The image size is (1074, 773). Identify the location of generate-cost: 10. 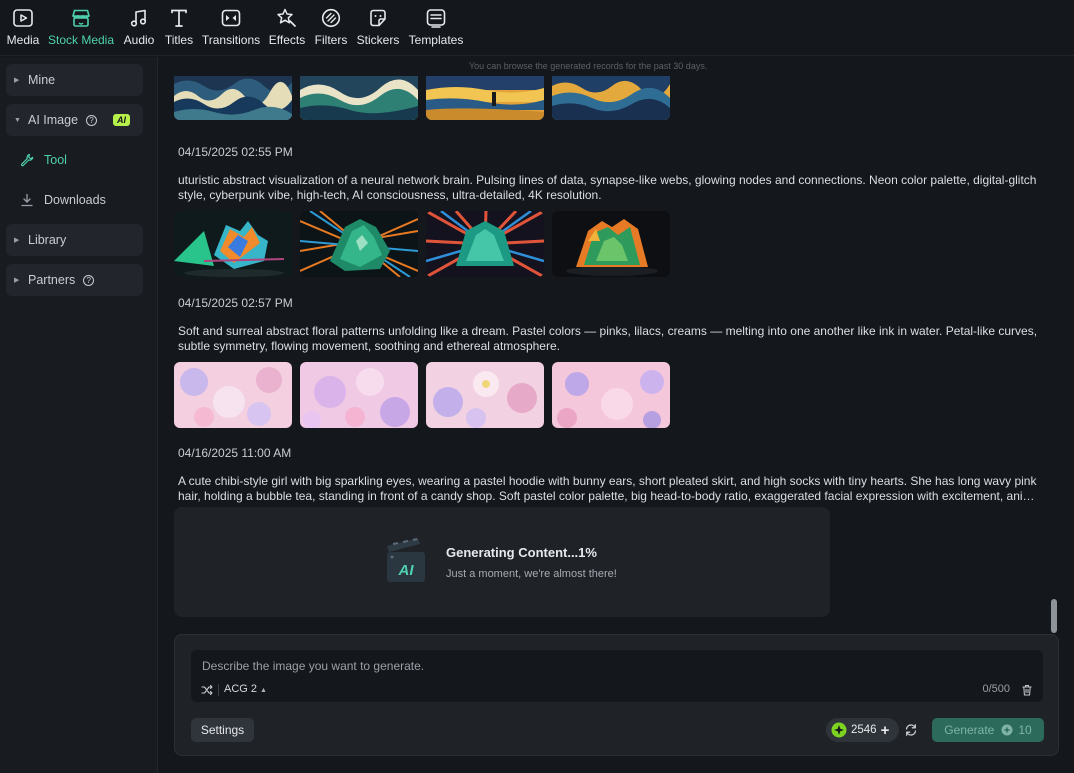
(1025, 730).